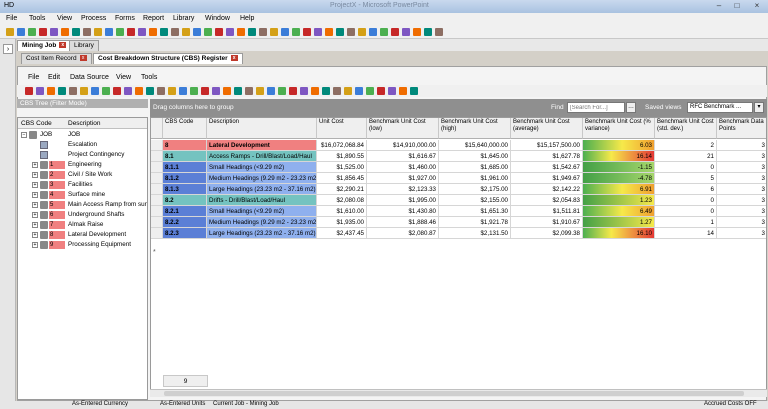  I want to click on inner-menu-file: File, so click(33, 77).